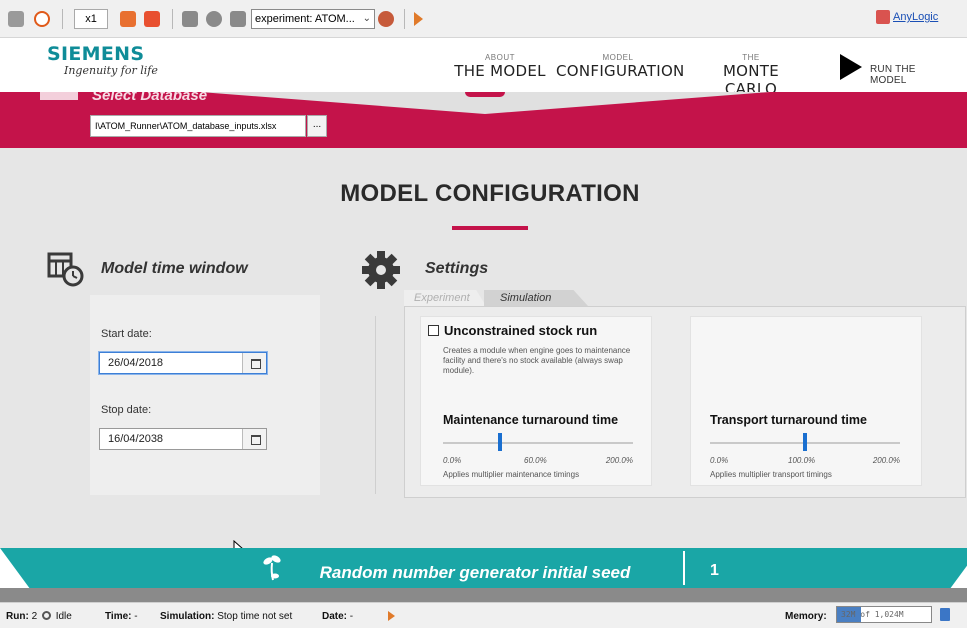 This screenshot has height=628, width=967. What do you see at coordinates (351, 616) in the screenshot?
I see `date-value: -` at bounding box center [351, 616].